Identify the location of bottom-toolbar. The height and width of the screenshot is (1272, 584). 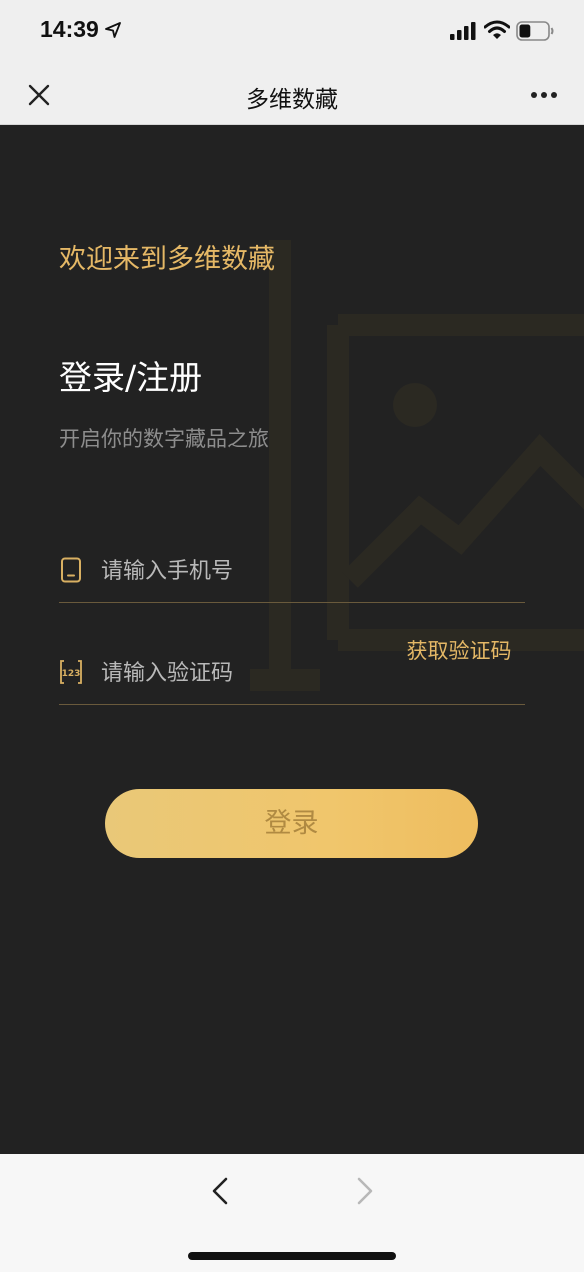
(292, 1213).